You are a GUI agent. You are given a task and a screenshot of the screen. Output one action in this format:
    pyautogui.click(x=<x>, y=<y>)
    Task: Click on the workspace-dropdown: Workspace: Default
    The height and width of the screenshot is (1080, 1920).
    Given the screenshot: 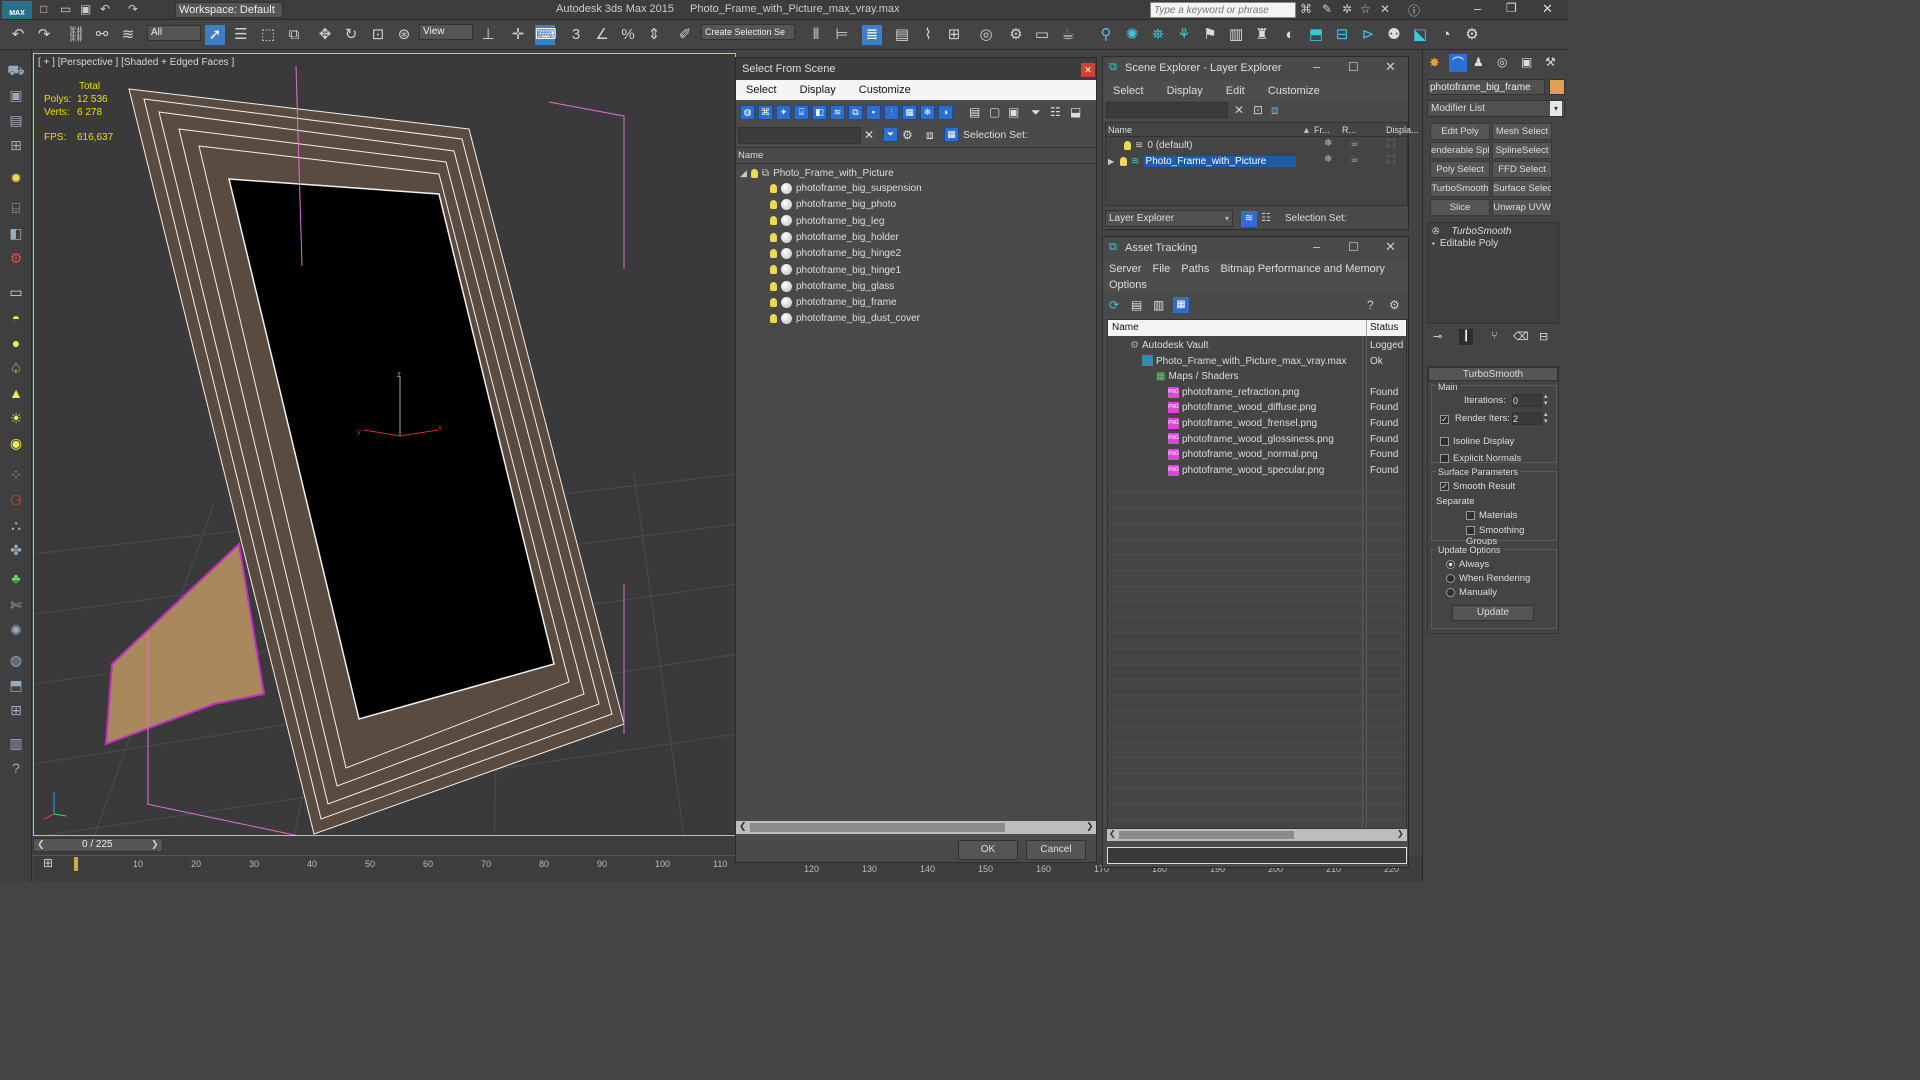 What is the action you would take?
    pyautogui.click(x=229, y=10)
    